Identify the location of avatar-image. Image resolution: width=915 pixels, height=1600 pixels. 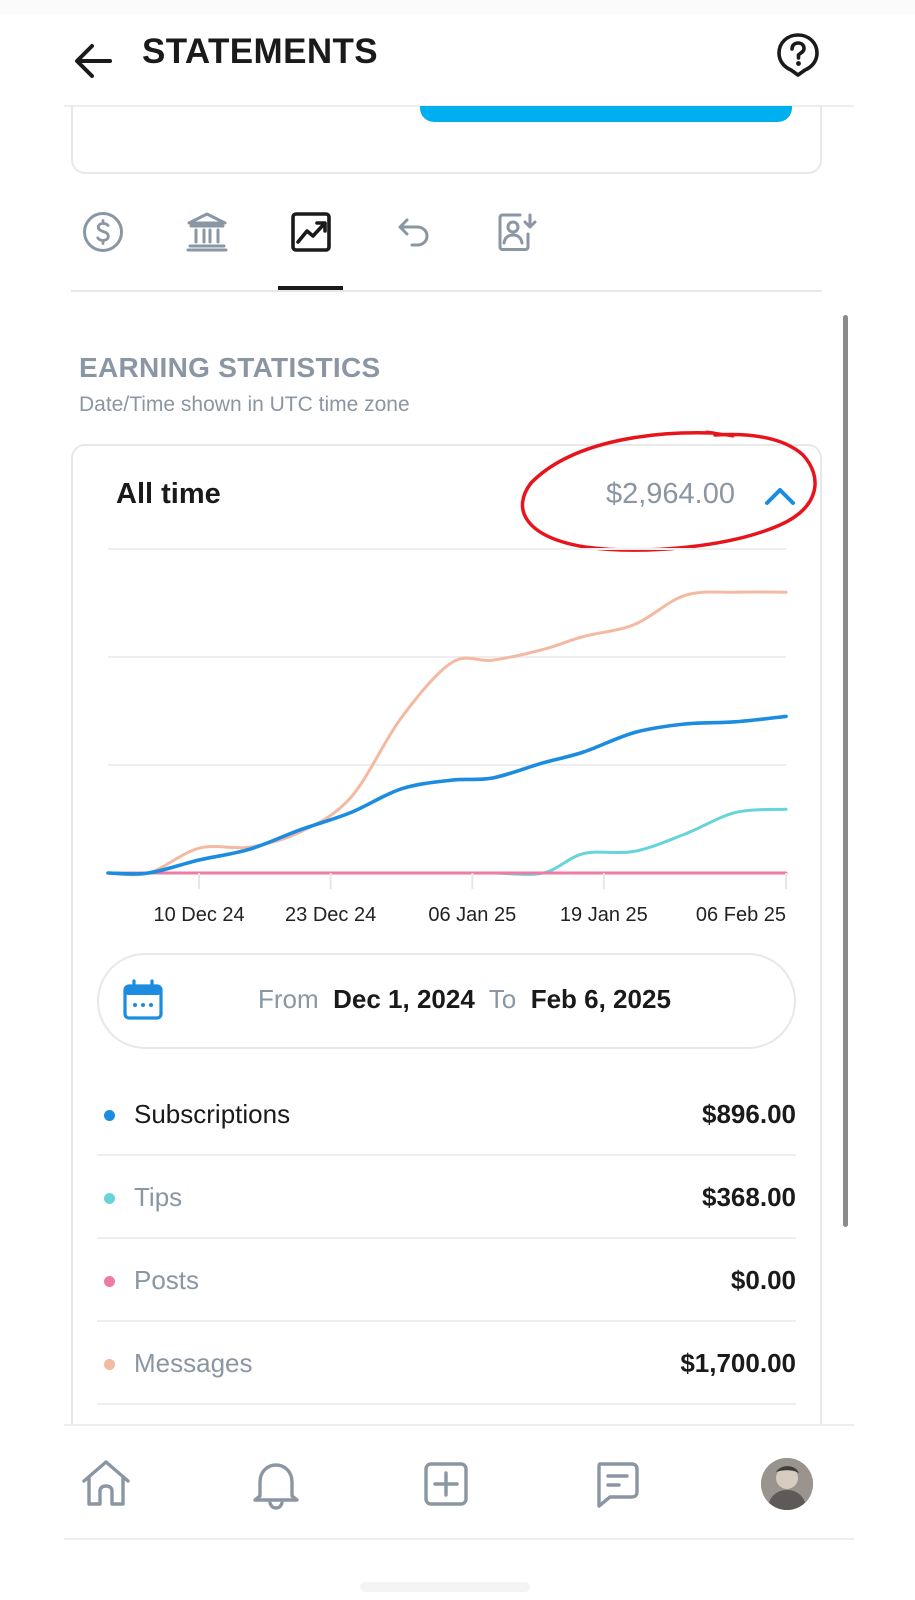
(787, 1484).